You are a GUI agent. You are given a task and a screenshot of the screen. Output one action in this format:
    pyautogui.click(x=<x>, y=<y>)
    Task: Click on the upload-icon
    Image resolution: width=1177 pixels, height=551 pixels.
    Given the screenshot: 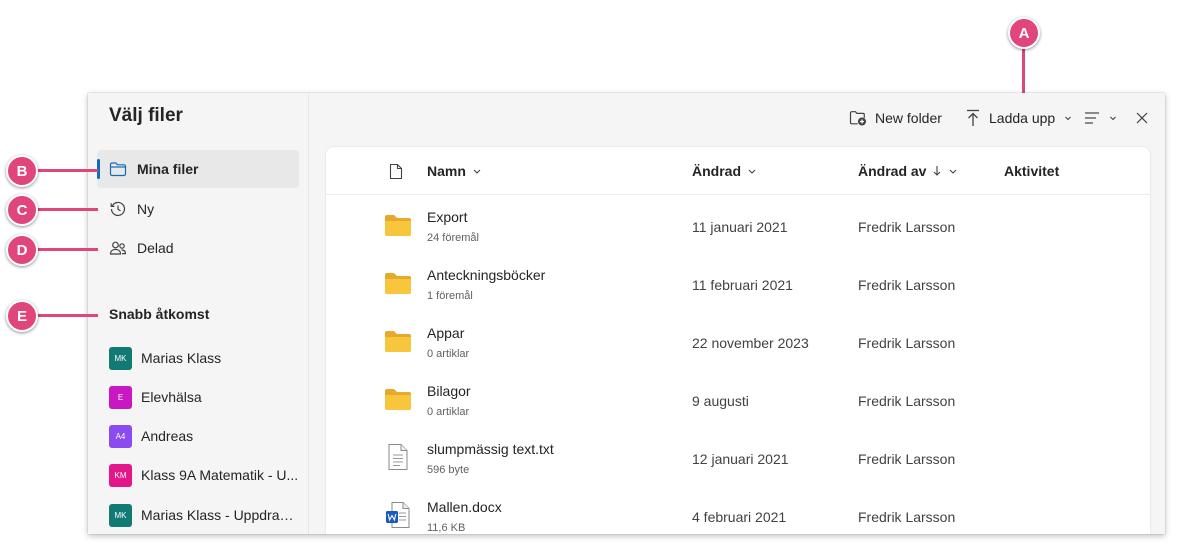 What is the action you would take?
    pyautogui.click(x=973, y=117)
    